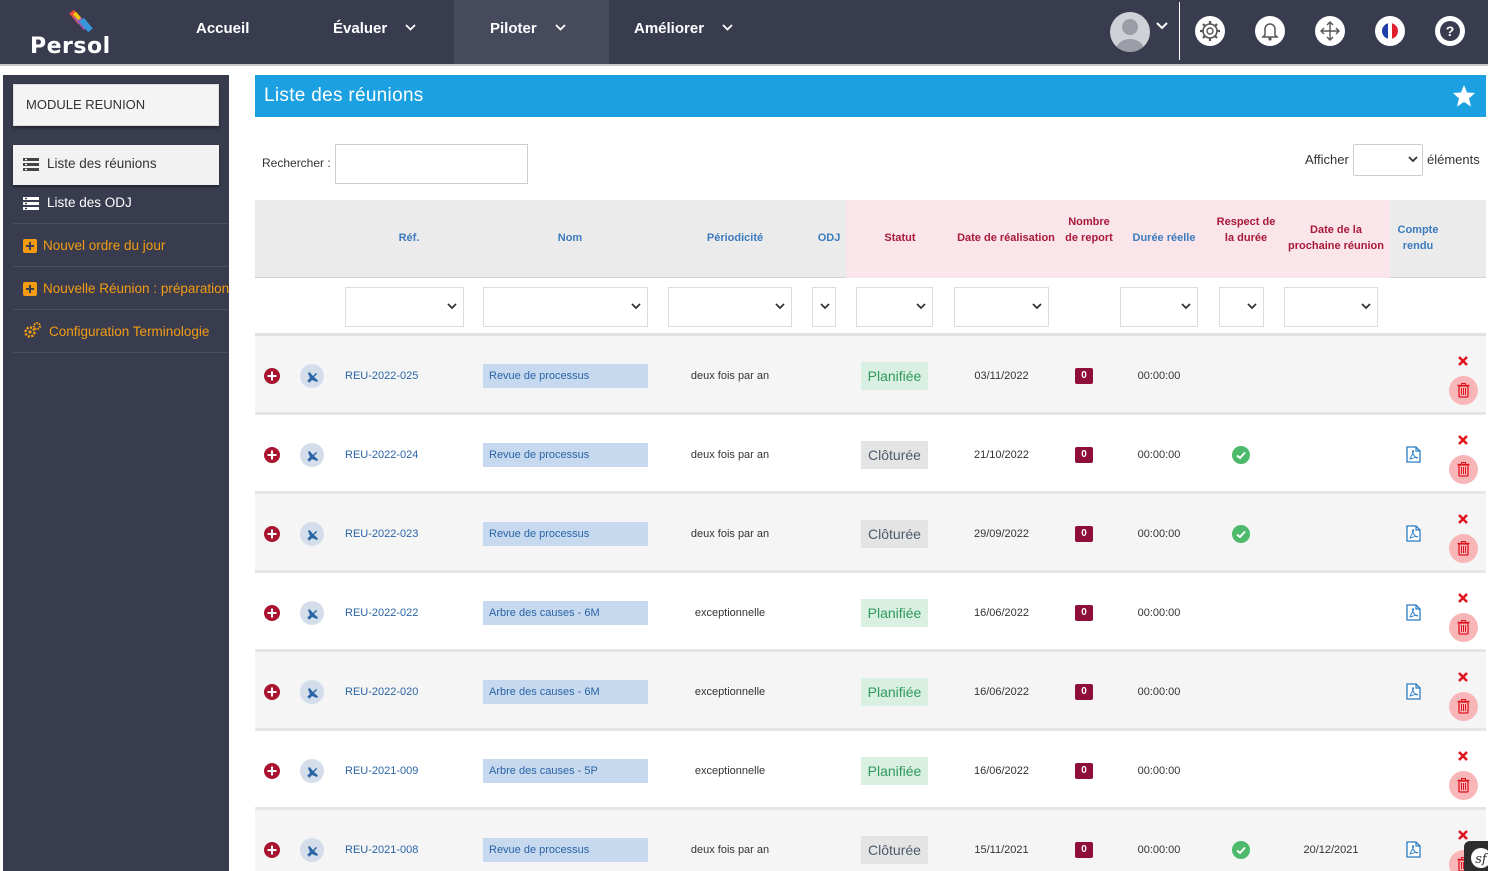 The width and height of the screenshot is (1488, 871). What do you see at coordinates (1089, 230) in the screenshot?
I see `col-nombre-report-header: Nombre de report` at bounding box center [1089, 230].